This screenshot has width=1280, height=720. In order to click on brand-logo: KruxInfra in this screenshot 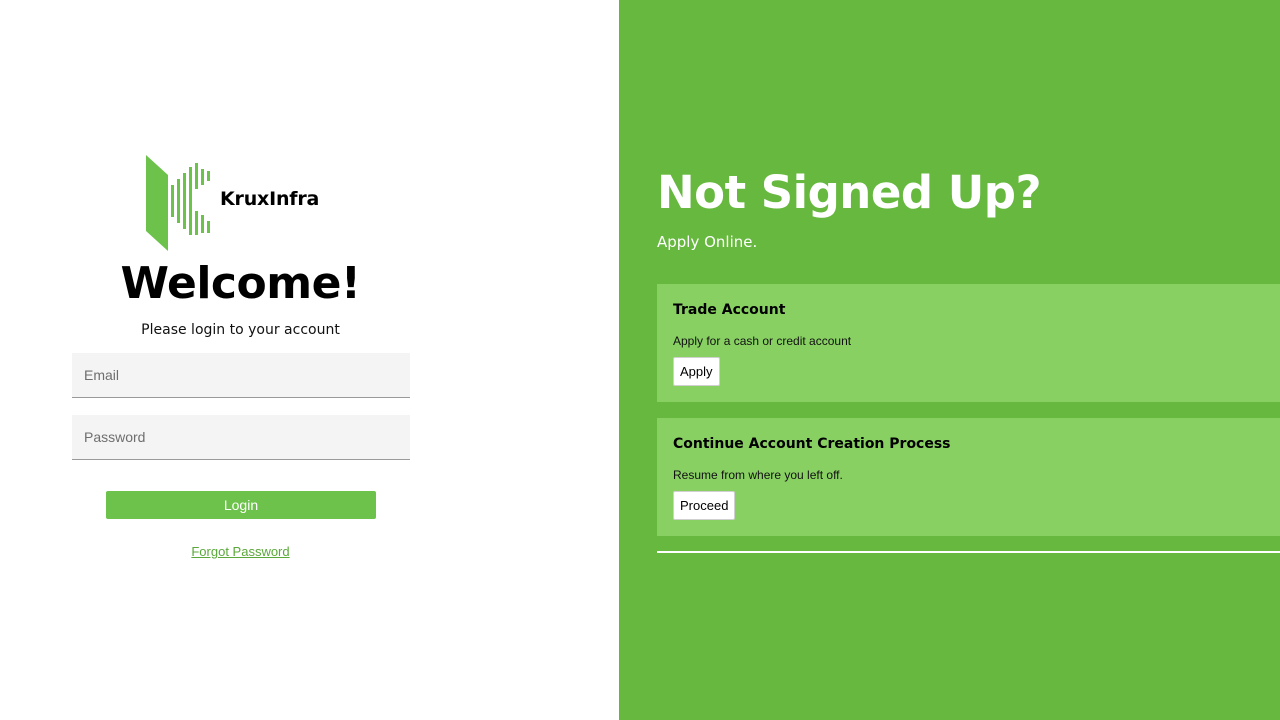, I will do `click(244, 203)`.